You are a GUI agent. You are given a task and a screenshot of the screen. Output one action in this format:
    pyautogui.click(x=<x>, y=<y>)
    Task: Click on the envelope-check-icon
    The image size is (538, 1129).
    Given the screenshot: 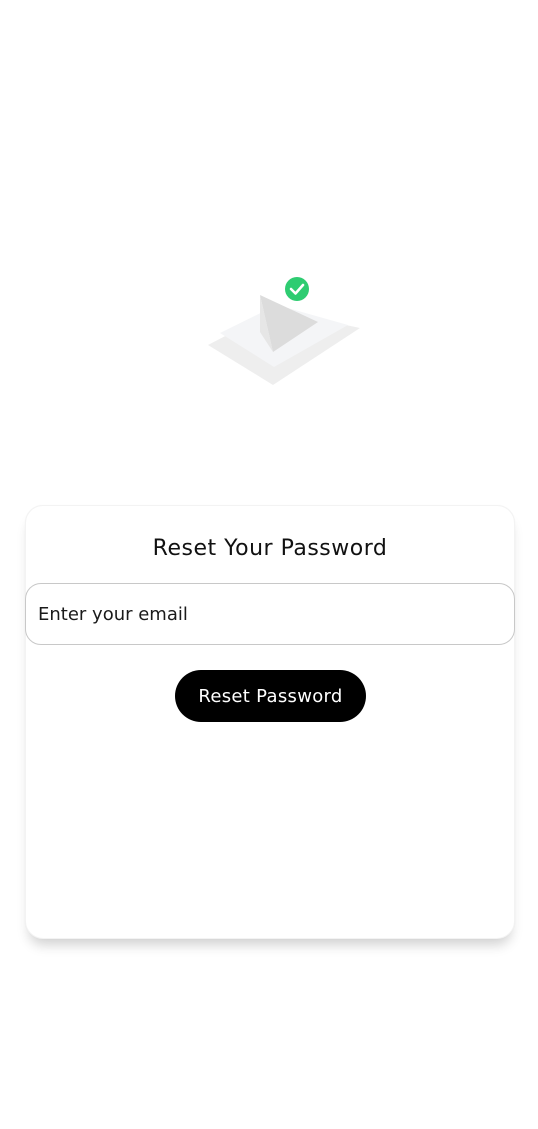 What is the action you would take?
    pyautogui.click(x=284, y=331)
    